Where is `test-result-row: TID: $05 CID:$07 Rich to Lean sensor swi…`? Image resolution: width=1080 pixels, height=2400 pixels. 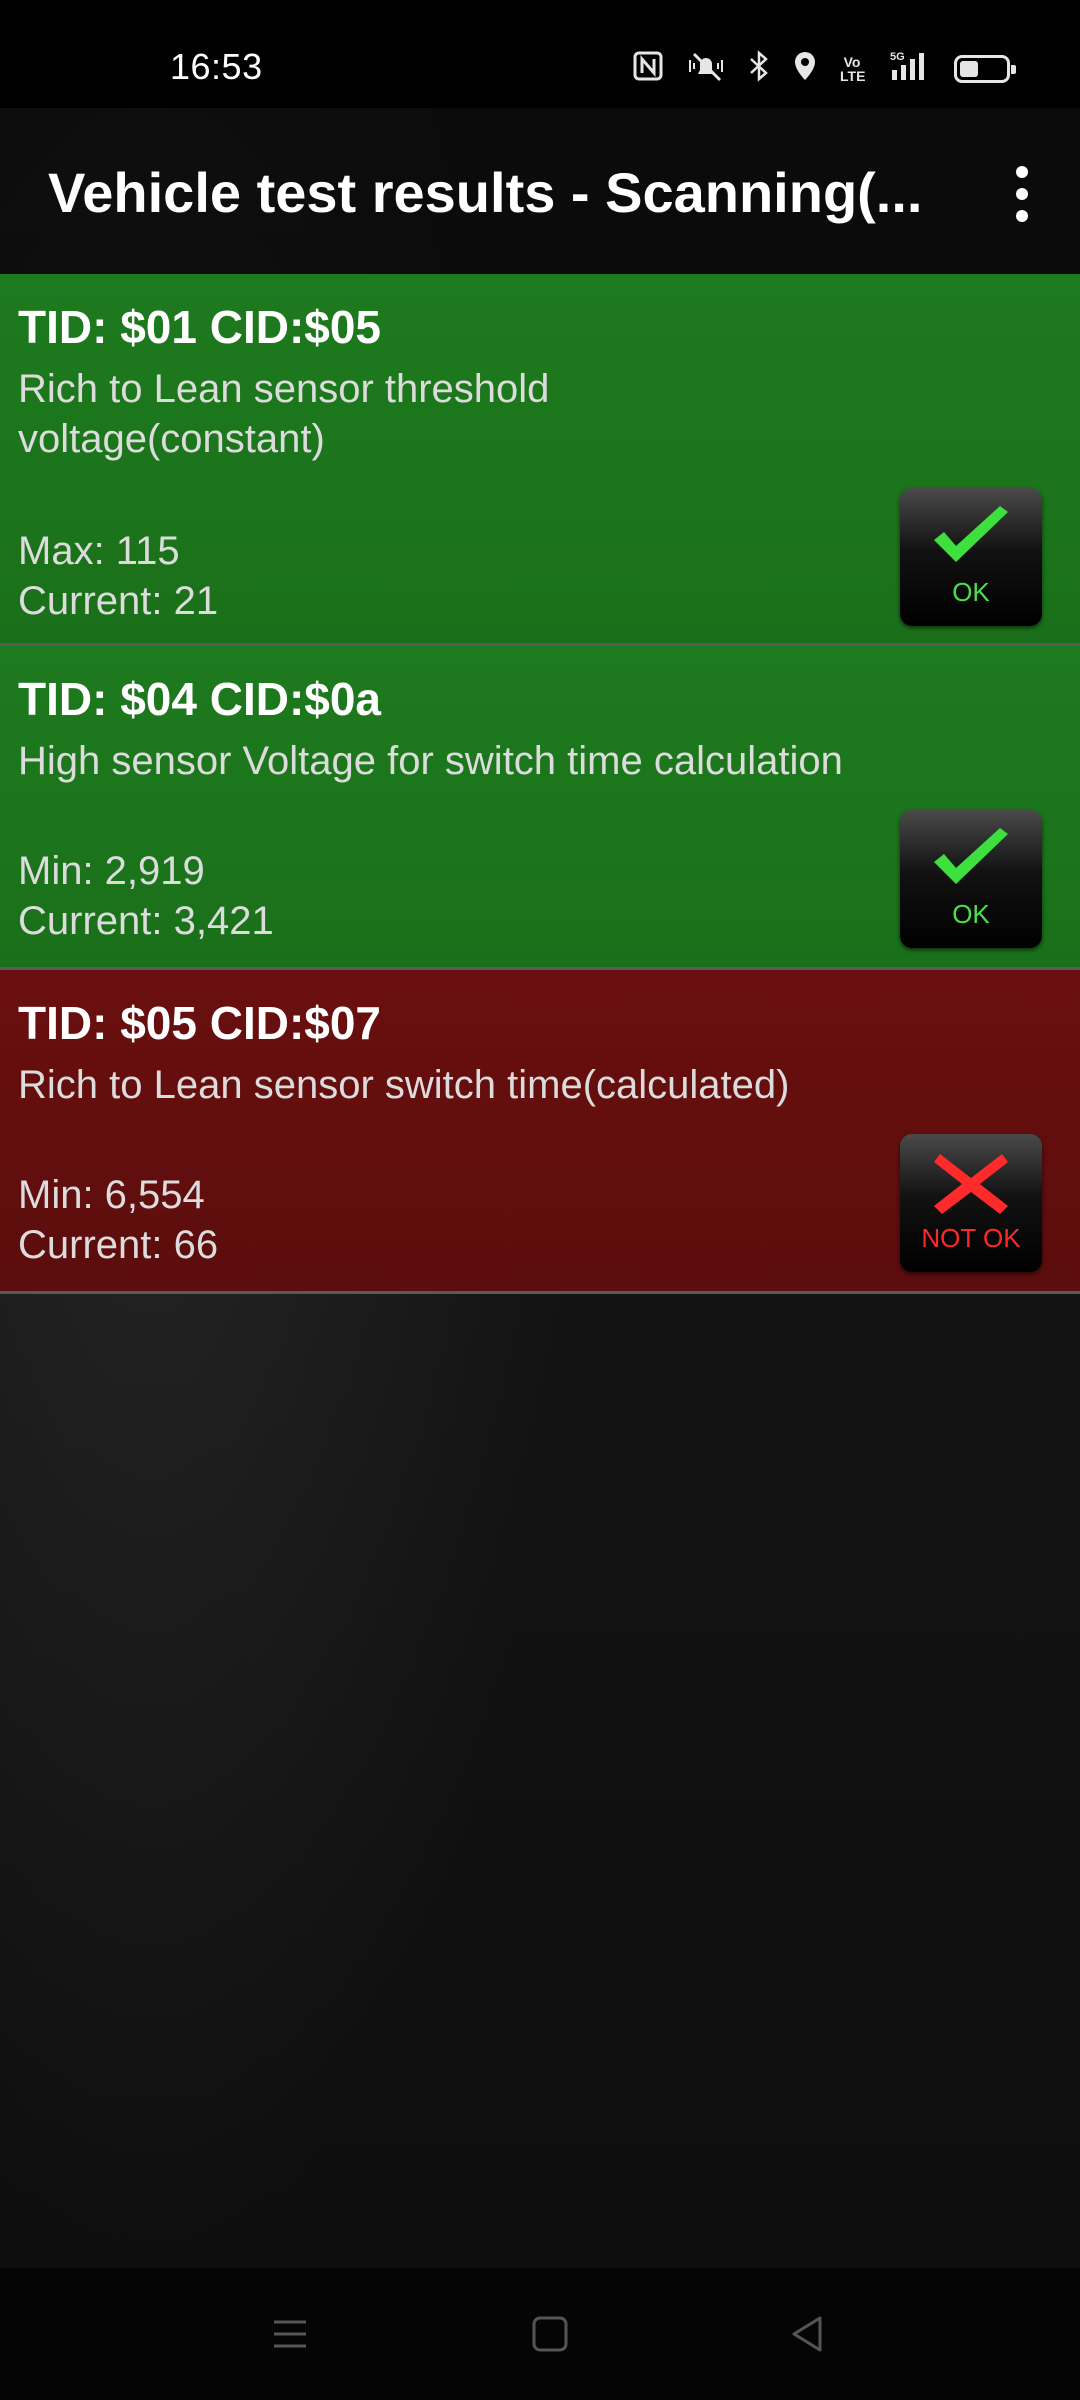 test-result-row: TID: $05 CID:$07 Rich to Lean sensor swi… is located at coordinates (540, 1132).